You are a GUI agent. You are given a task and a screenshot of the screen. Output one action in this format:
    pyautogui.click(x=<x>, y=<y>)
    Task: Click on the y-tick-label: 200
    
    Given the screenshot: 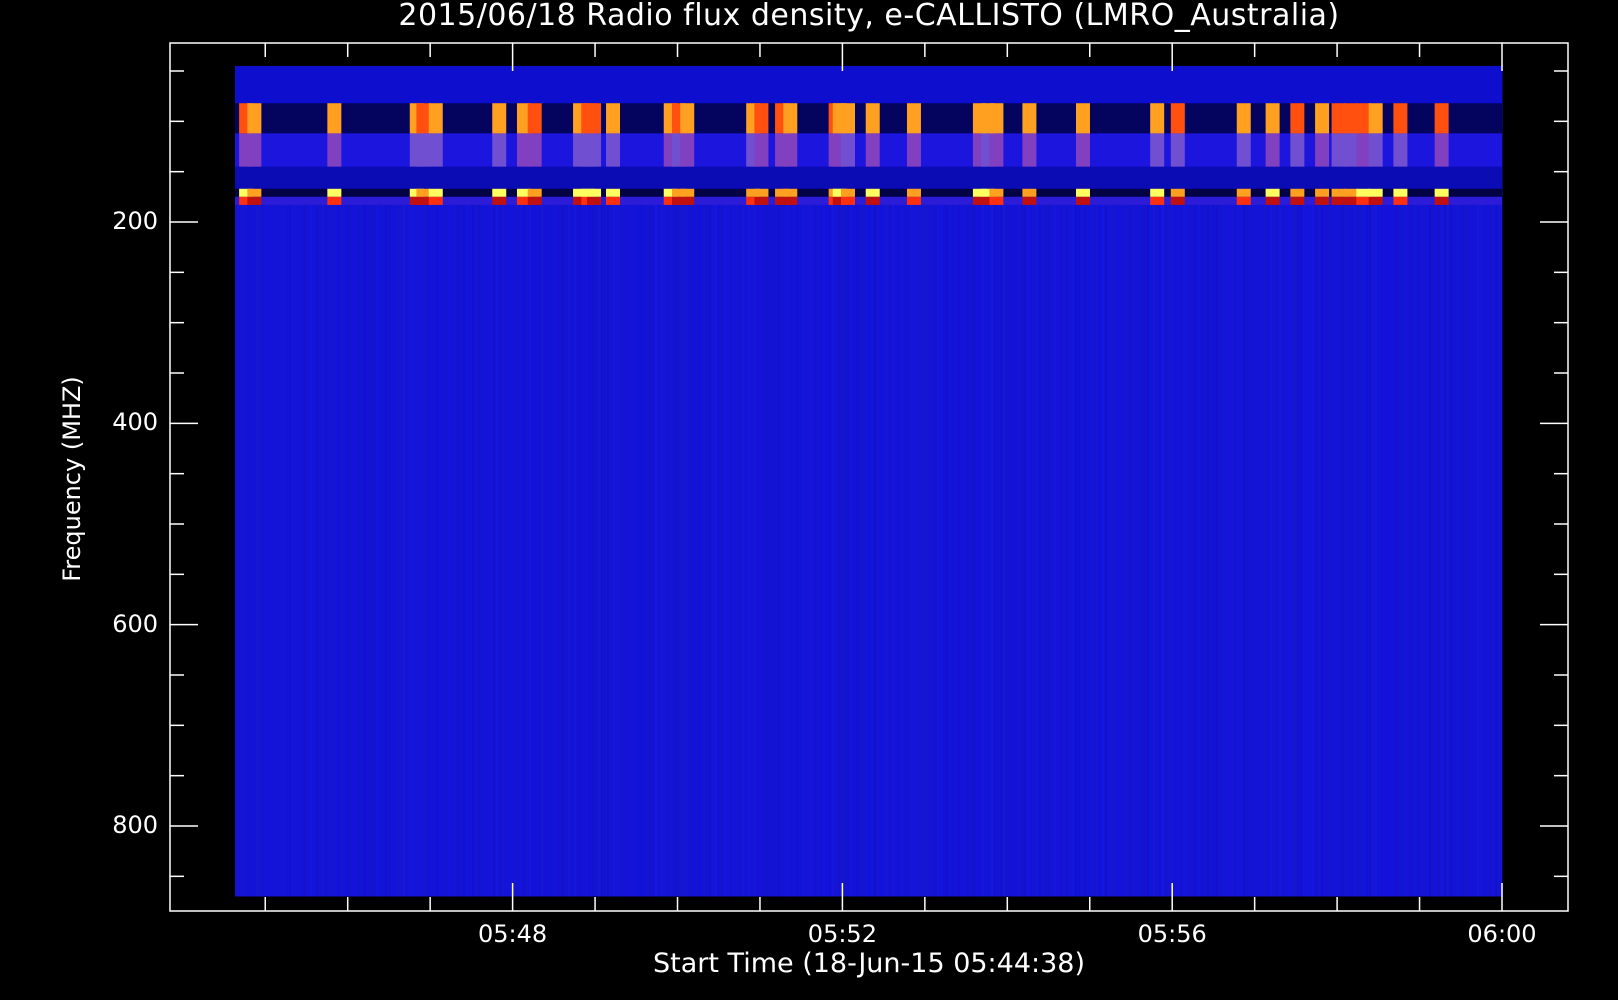 What is the action you would take?
    pyautogui.click(x=135, y=221)
    